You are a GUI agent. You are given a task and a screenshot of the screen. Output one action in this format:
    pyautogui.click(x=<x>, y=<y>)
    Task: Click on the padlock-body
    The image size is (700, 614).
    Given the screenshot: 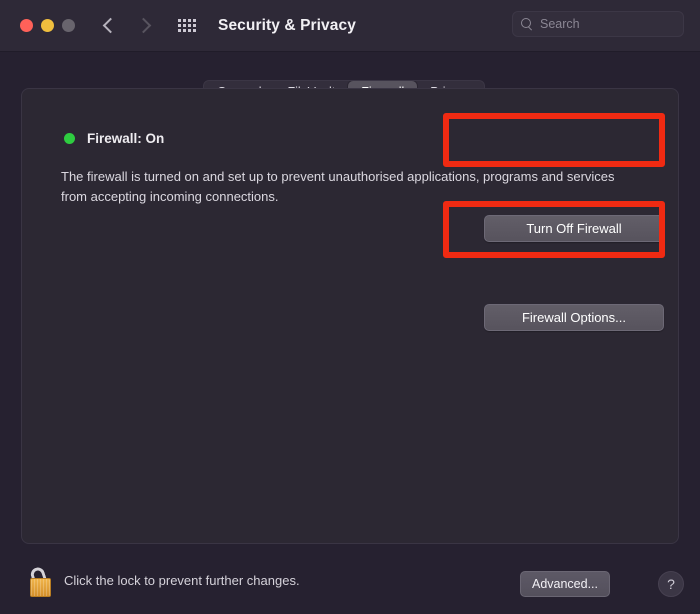 What is the action you would take?
    pyautogui.click(x=40, y=587)
    